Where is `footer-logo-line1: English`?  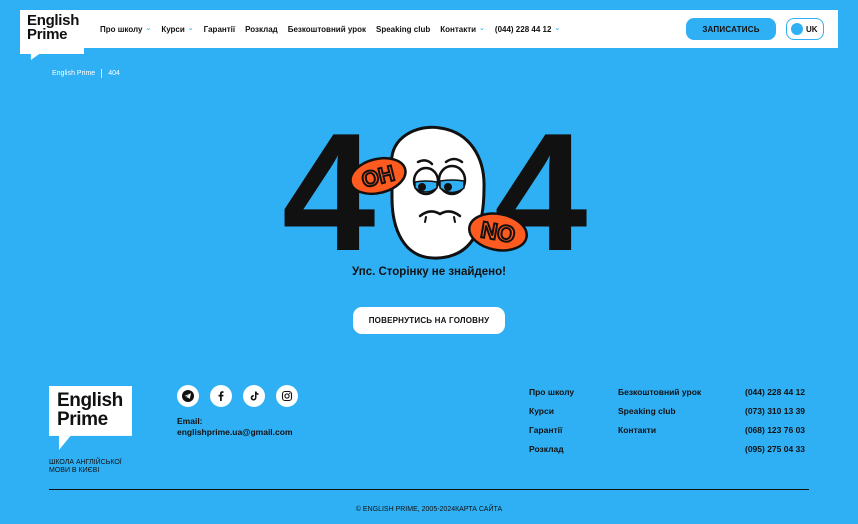 footer-logo-line1: English is located at coordinates (90, 400).